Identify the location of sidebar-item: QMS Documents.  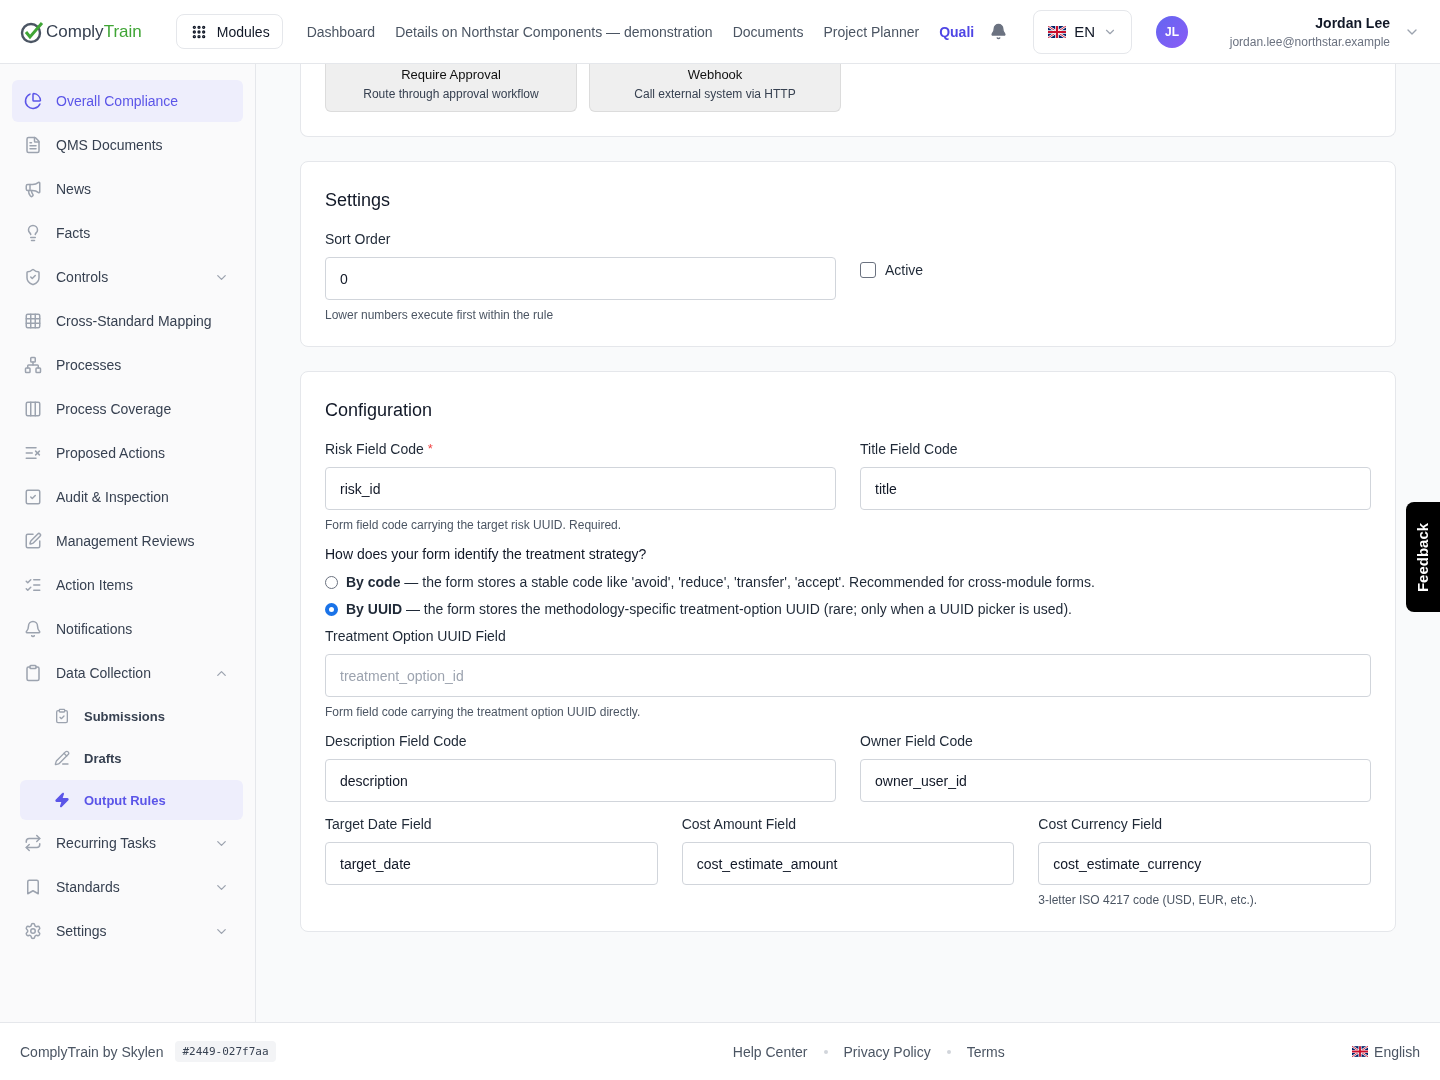
(127, 145).